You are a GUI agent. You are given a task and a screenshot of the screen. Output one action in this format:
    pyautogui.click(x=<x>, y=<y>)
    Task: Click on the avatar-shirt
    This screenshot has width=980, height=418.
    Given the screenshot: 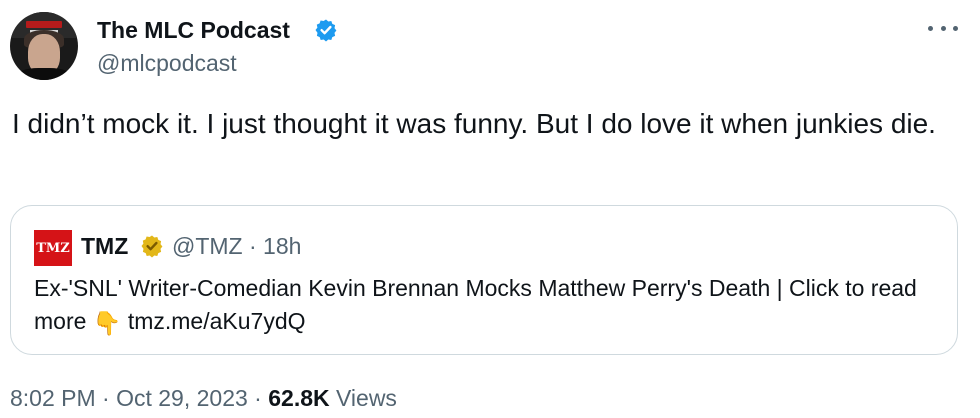 What is the action you would take?
    pyautogui.click(x=44, y=74)
    